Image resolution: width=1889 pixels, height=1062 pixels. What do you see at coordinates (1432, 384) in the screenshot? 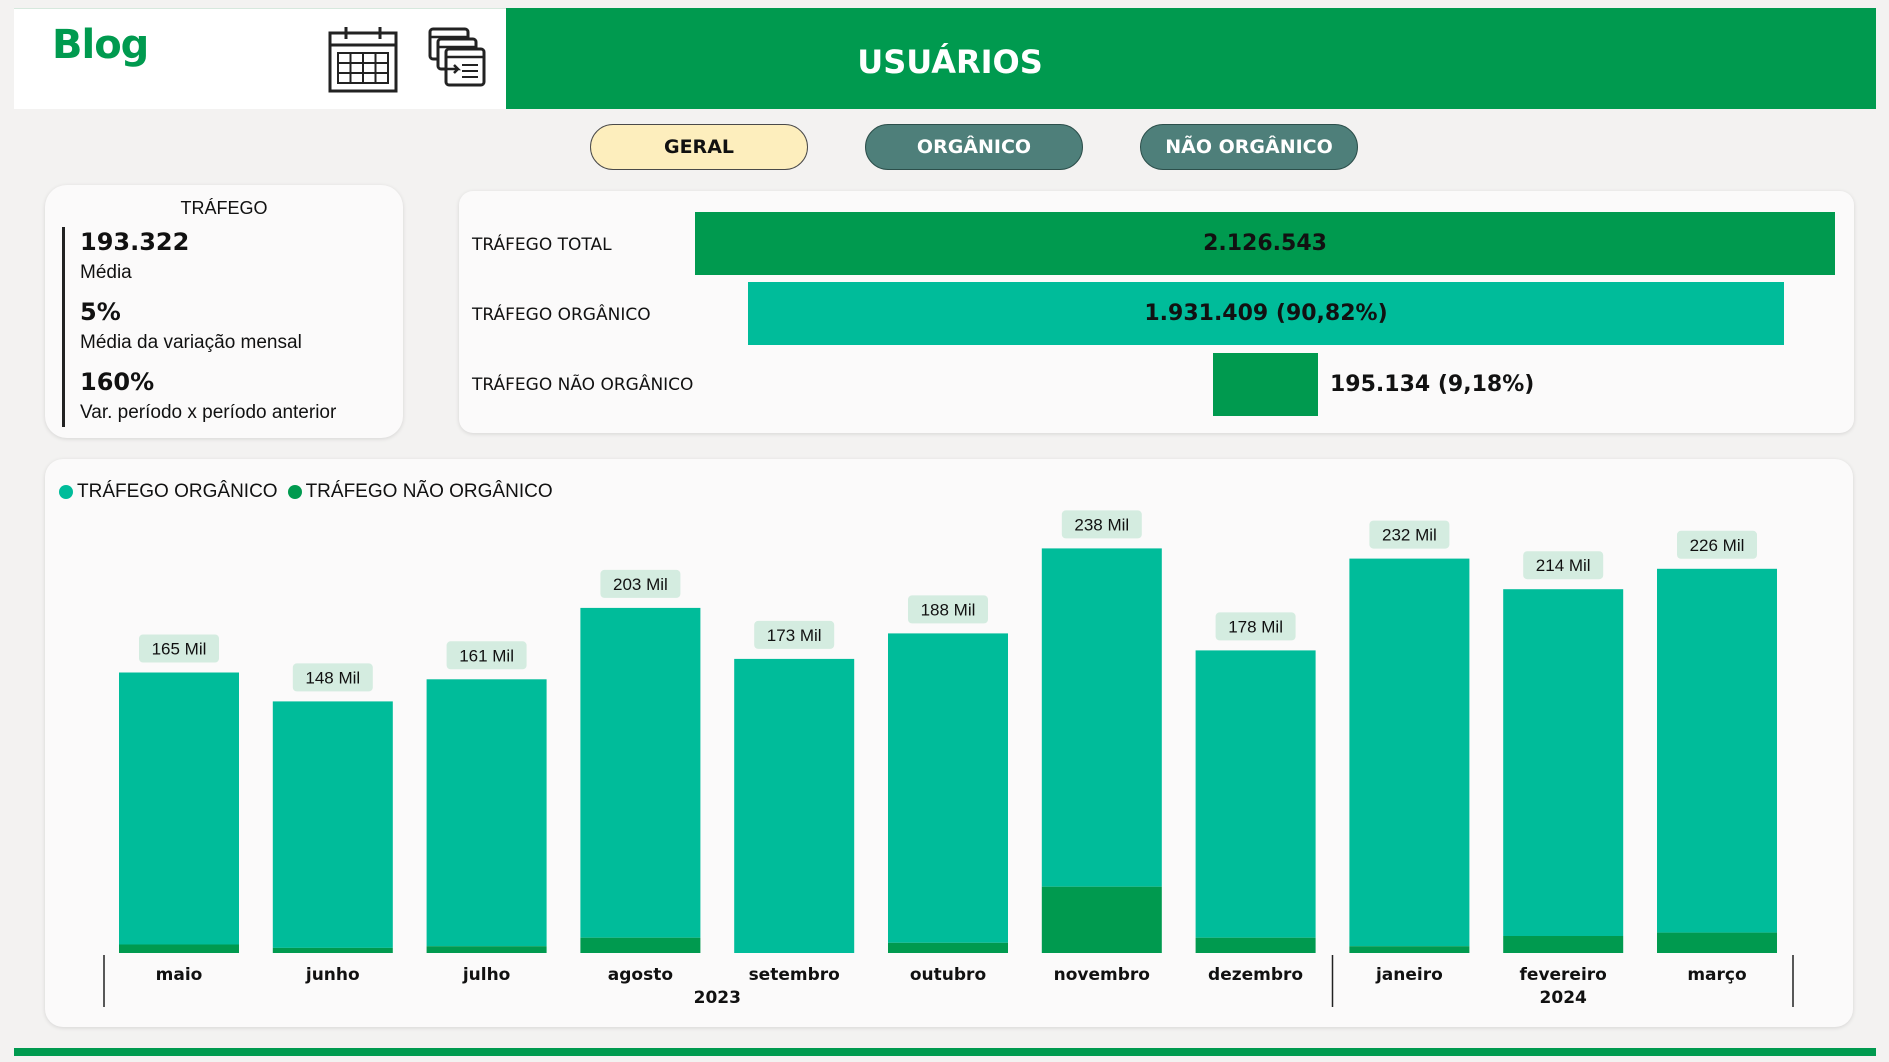
I see `funnel-value-non-organic: 195.134 (9,18%)` at bounding box center [1432, 384].